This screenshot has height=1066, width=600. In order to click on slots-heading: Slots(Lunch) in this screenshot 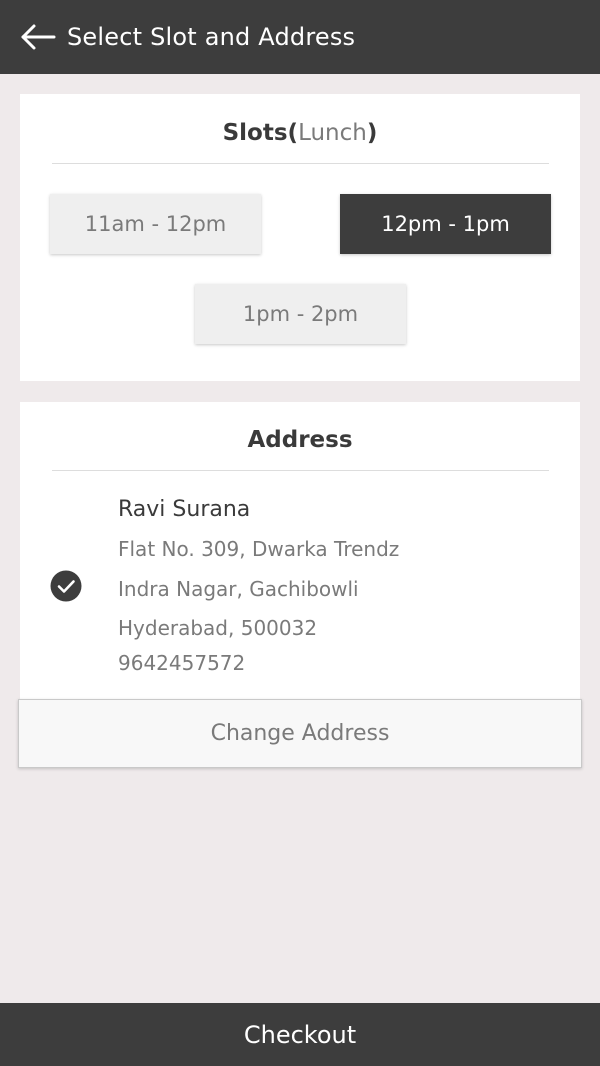, I will do `click(300, 133)`.